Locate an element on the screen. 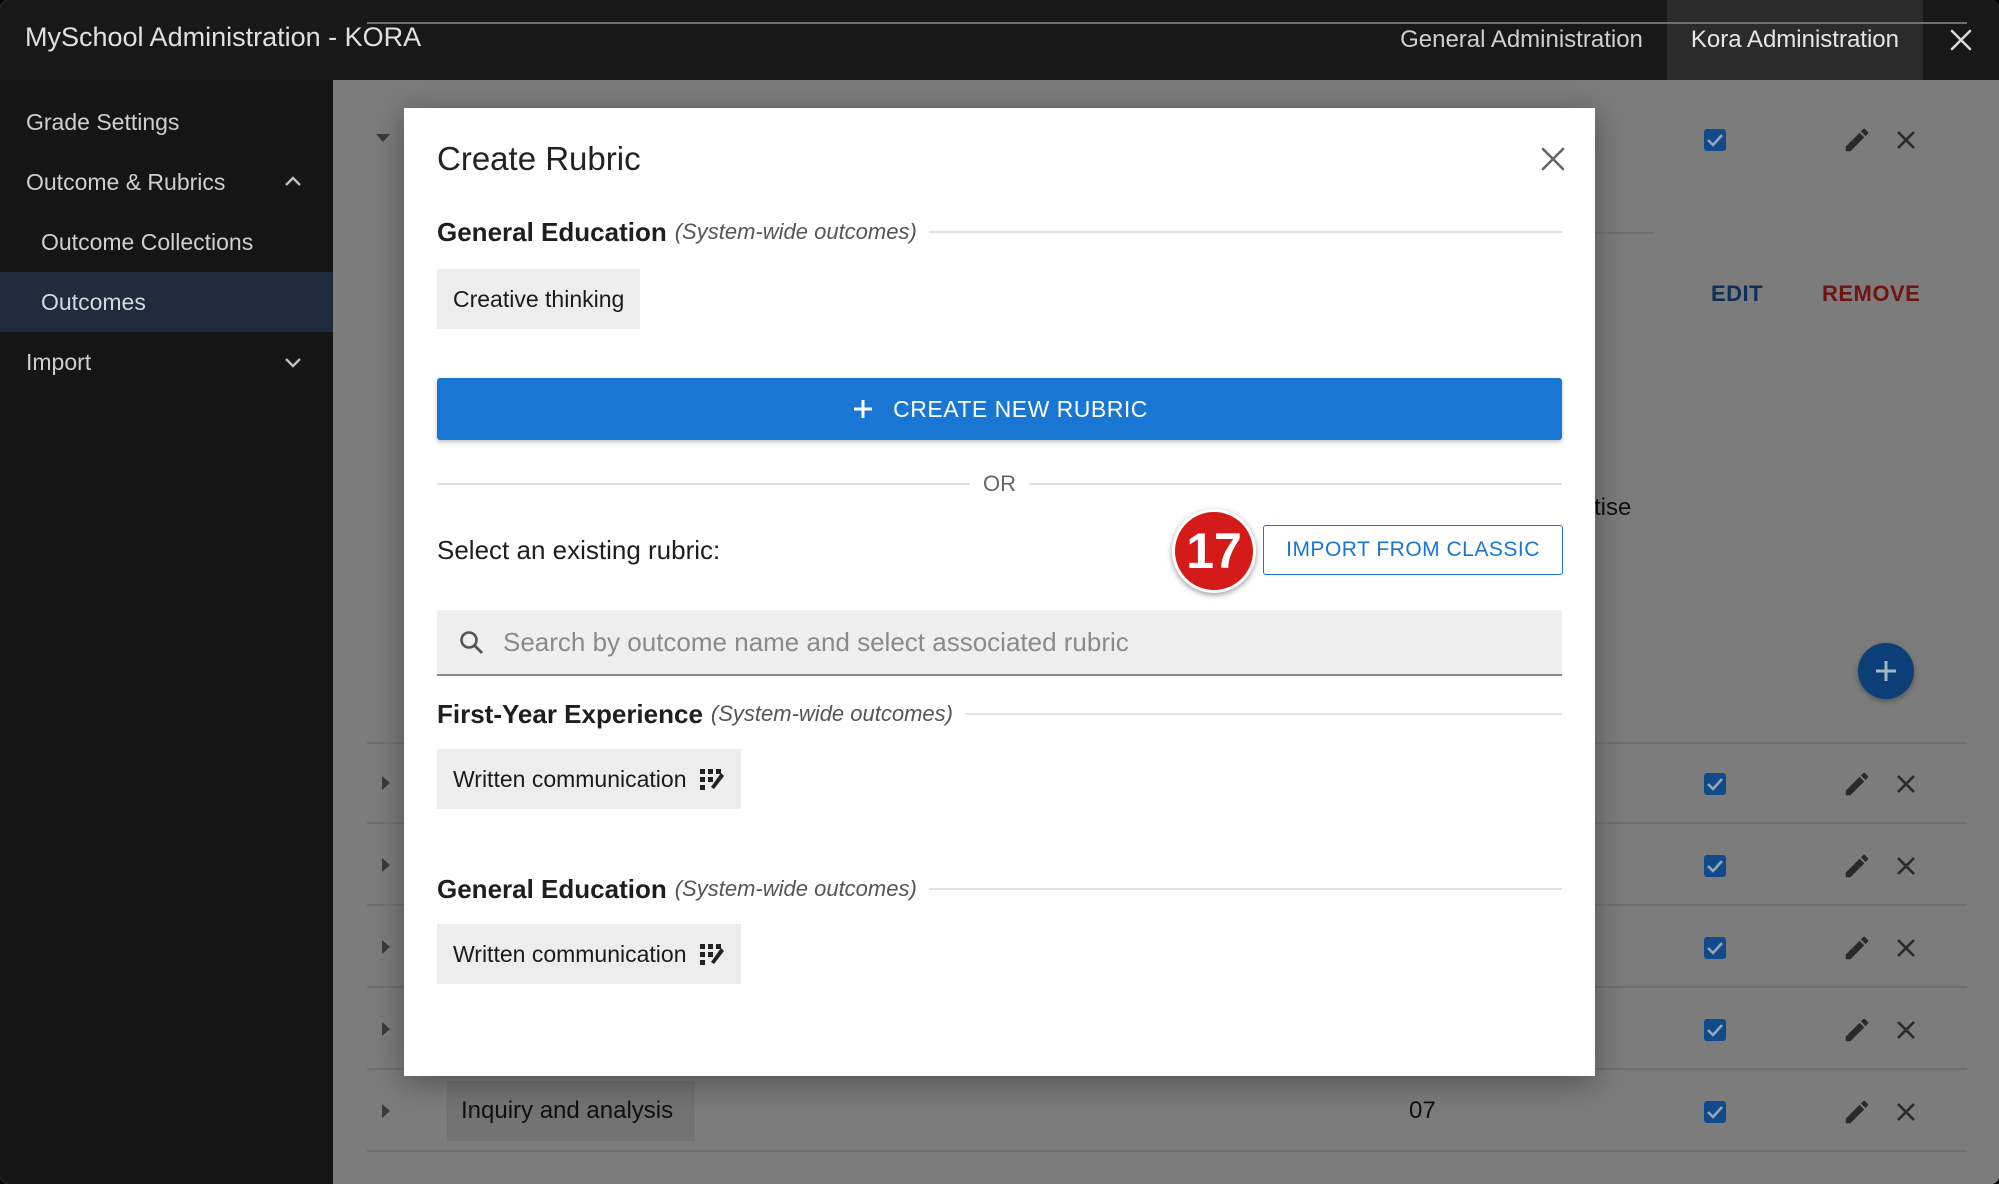  app-title: MySchool Administration - KORA is located at coordinates (223, 37).